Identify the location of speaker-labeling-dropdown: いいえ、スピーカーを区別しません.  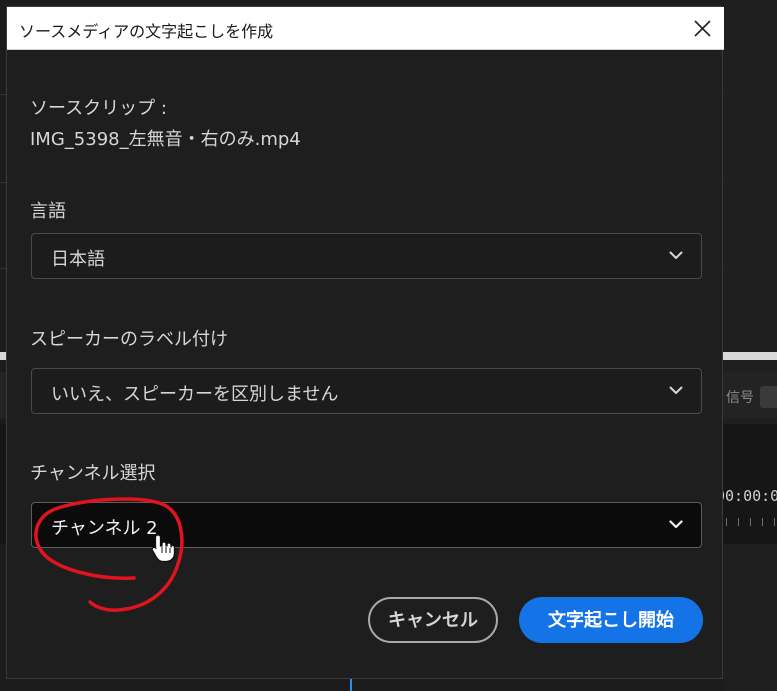
(366, 391).